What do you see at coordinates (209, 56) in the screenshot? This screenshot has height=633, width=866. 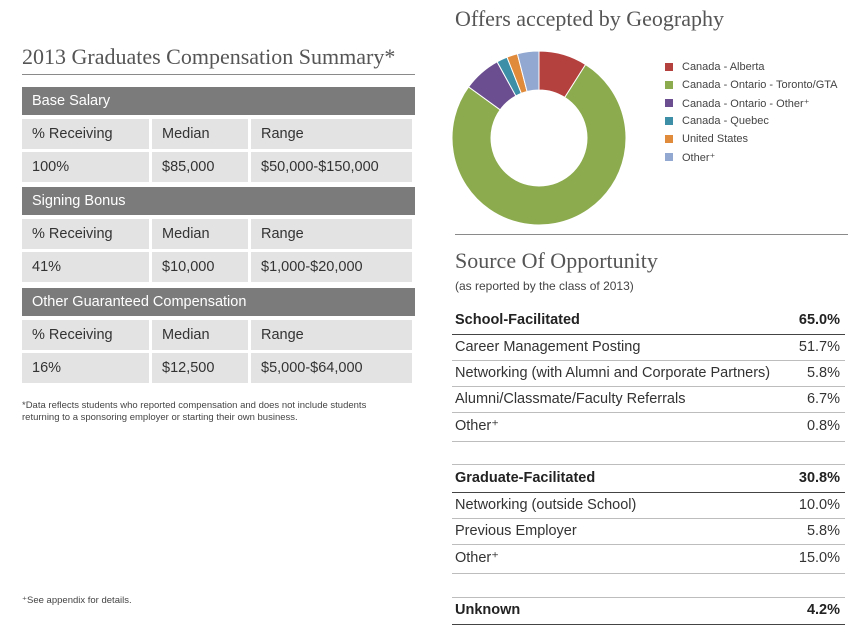 I see `compensation-title: 2013 Graduates Compensation Summary*` at bounding box center [209, 56].